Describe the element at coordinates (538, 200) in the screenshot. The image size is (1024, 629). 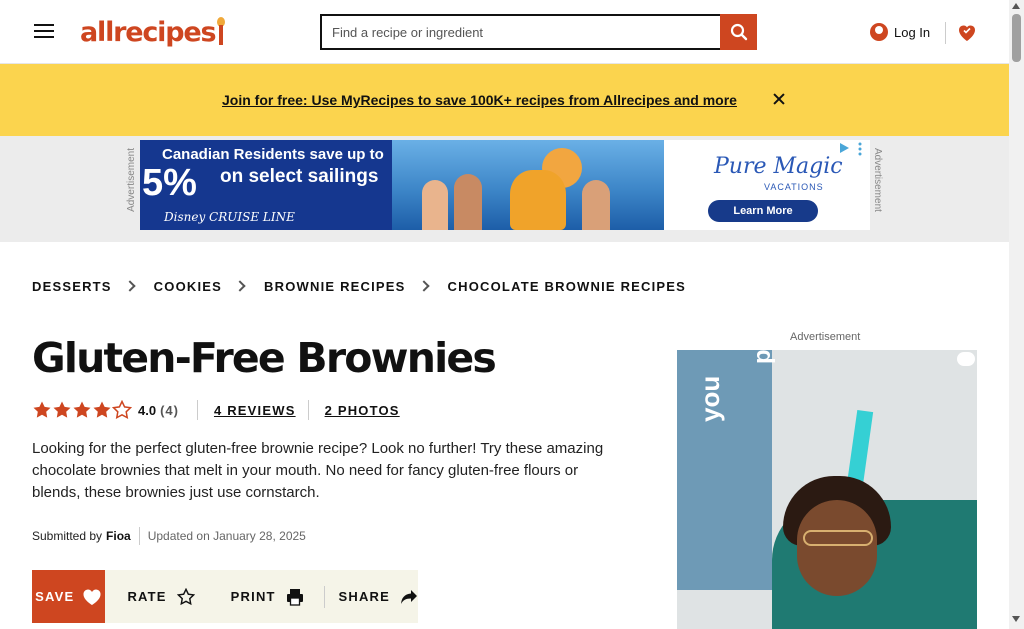
I see `ad-art-character` at that location.